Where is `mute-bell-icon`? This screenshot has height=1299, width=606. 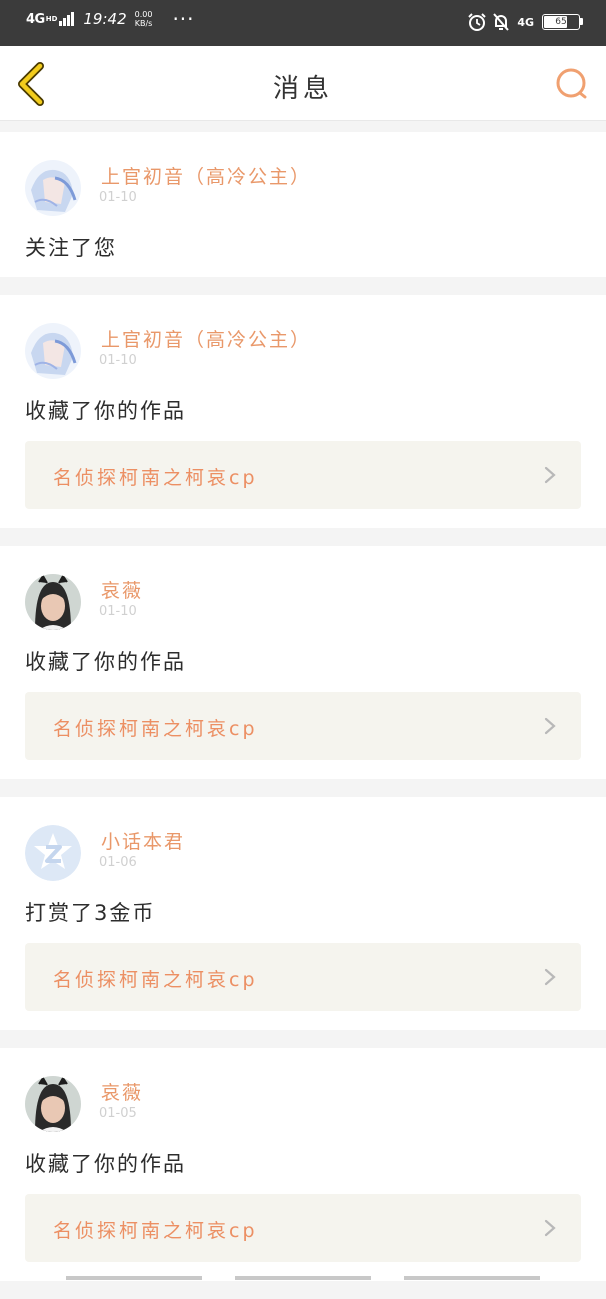
mute-bell-icon is located at coordinates (501, 22).